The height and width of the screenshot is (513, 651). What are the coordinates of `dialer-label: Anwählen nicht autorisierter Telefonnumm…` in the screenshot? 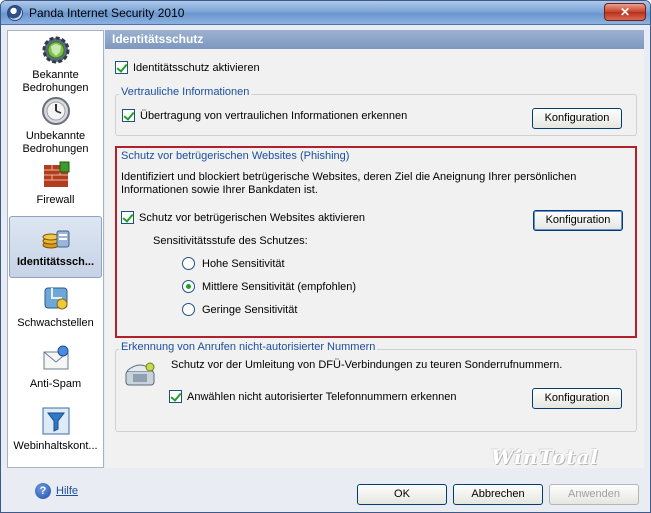 It's located at (322, 397).